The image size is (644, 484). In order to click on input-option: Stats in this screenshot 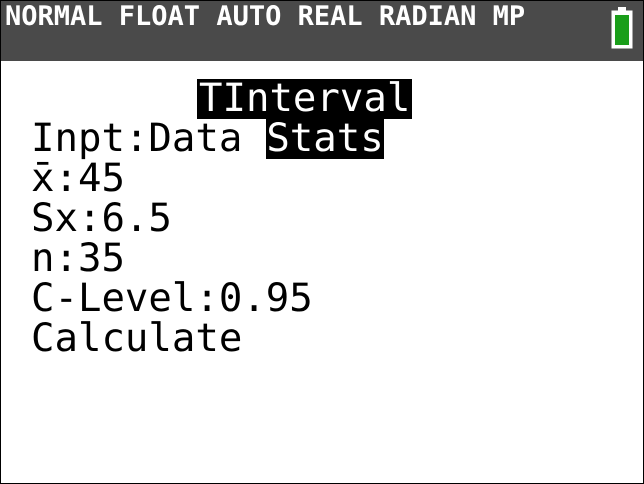, I will do `click(325, 139)`.